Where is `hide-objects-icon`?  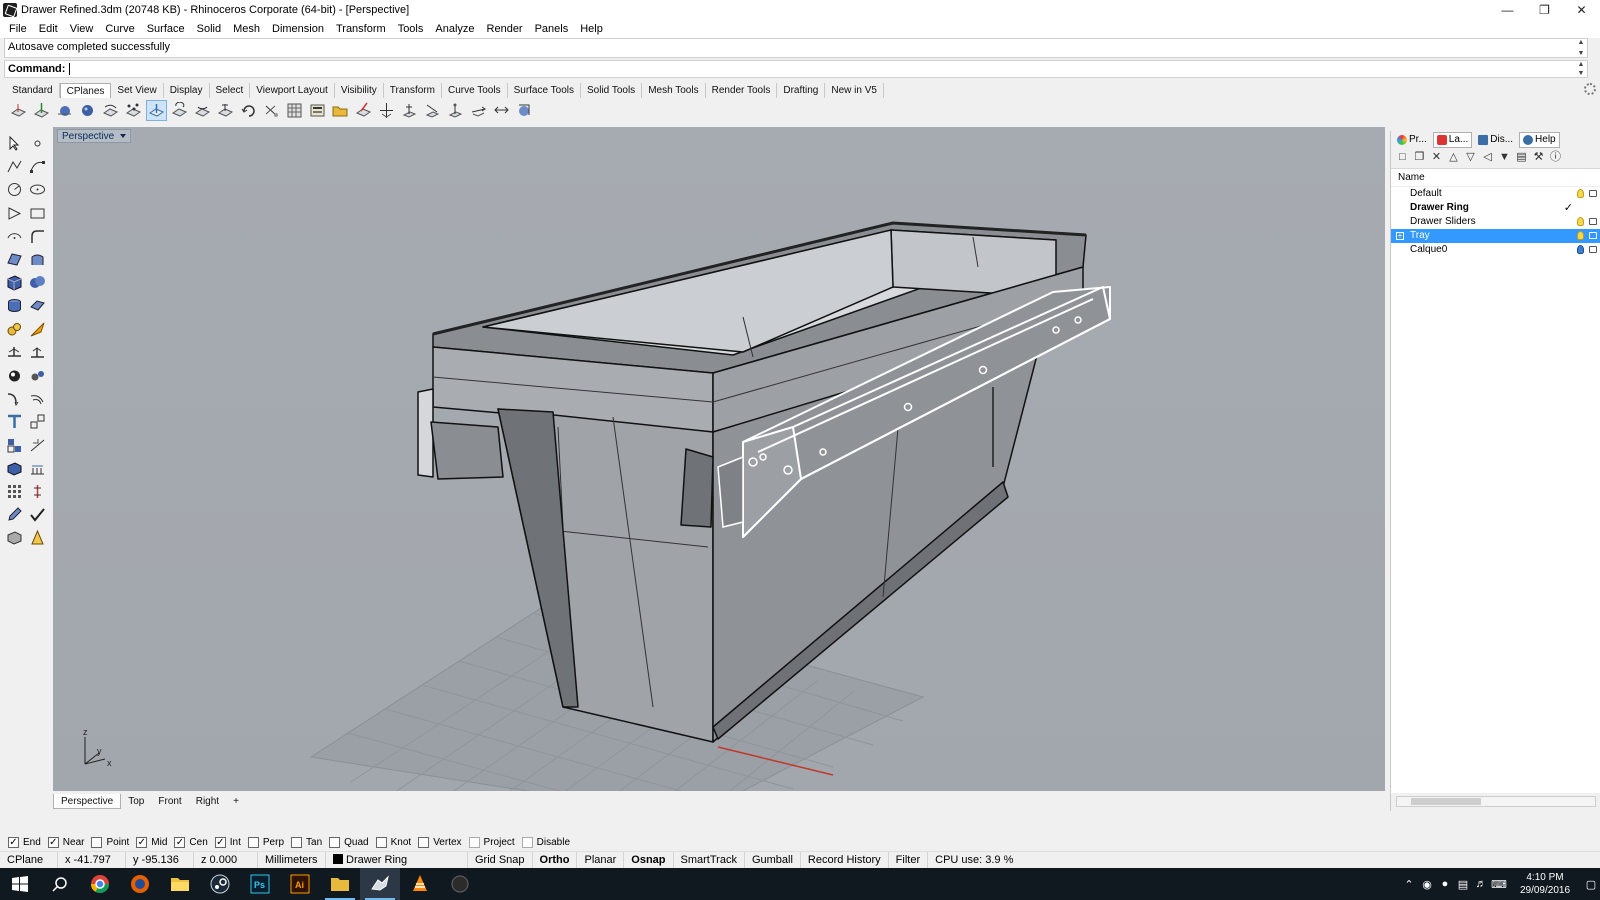
hide-objects-icon is located at coordinates (14, 375).